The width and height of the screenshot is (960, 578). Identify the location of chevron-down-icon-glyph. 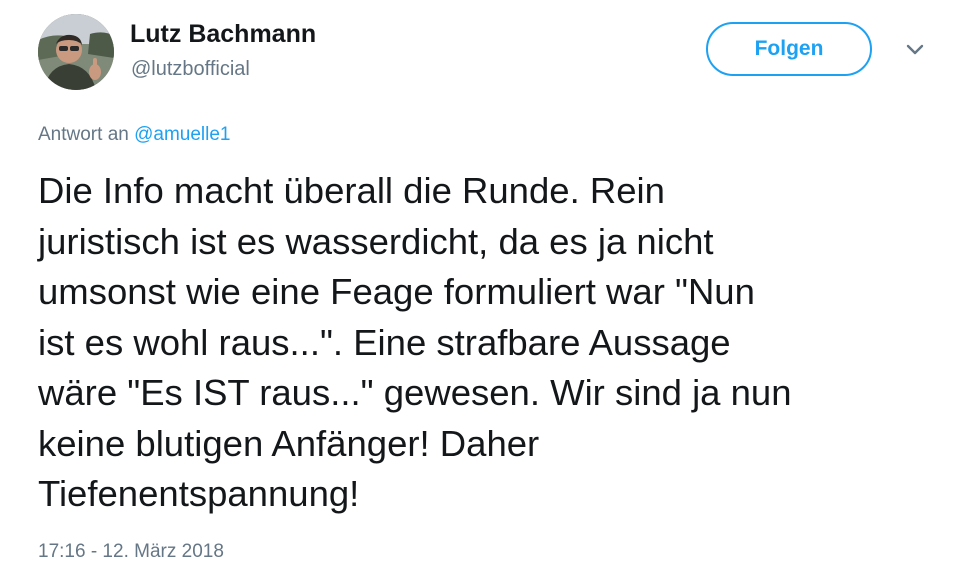
(915, 49).